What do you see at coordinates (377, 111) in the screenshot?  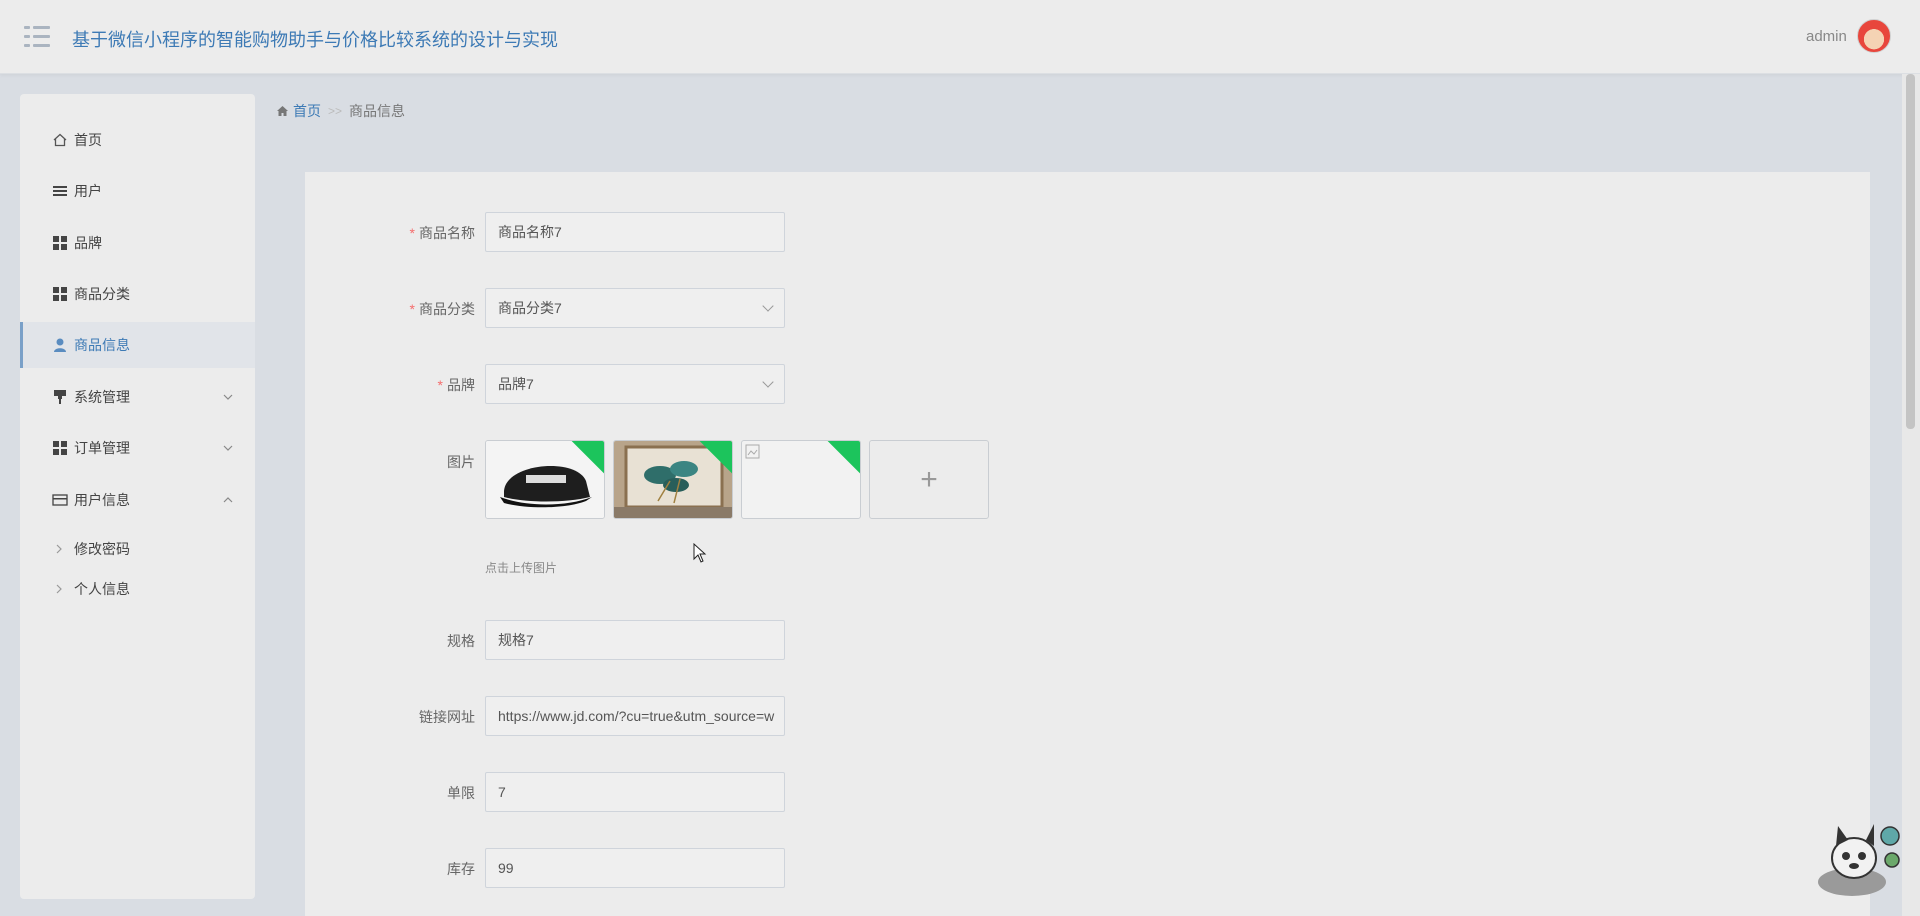 I see `breadcrumb-current: 商品信息` at bounding box center [377, 111].